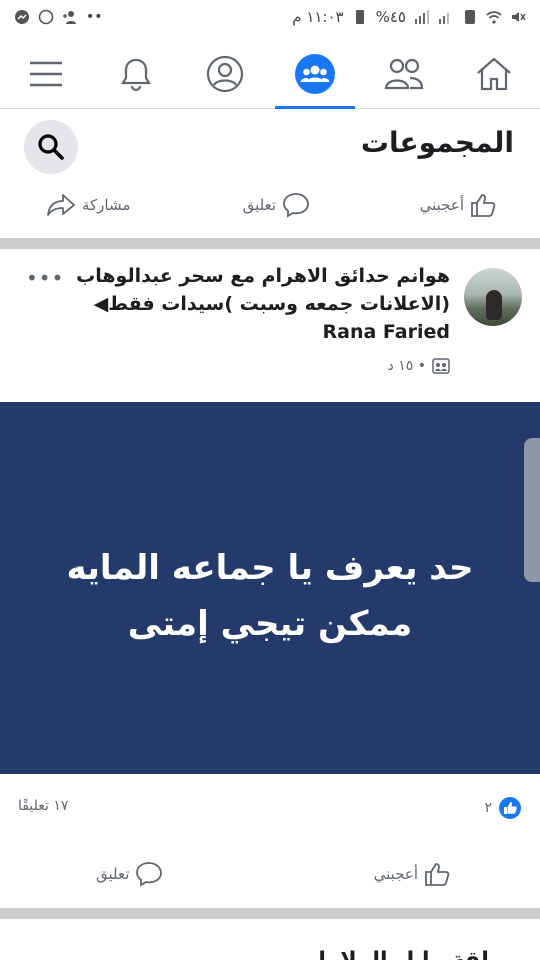 Image resolution: width=540 pixels, height=960 pixels. I want to click on menu-icon, so click(46, 74).